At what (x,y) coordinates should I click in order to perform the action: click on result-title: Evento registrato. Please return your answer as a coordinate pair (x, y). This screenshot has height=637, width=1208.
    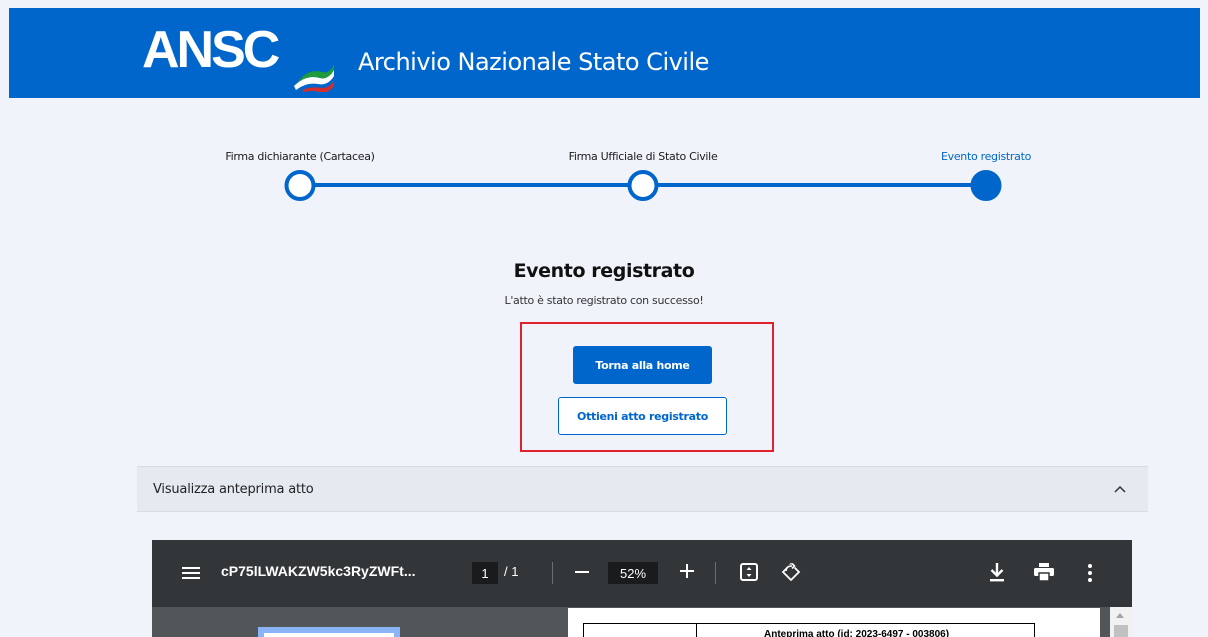
    Looking at the image, I should click on (604, 271).